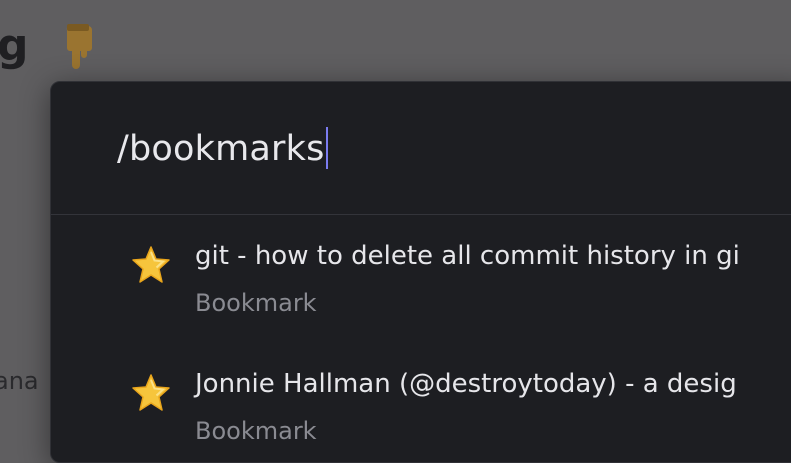  I want to click on background-side-text: ana, so click(19, 381).